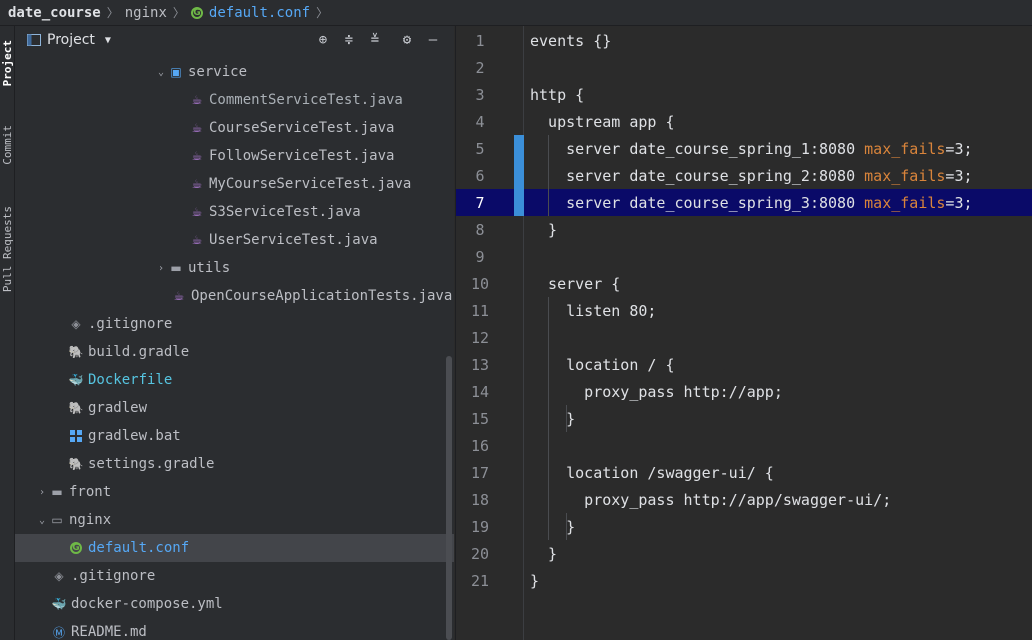 This screenshot has width=1032, height=640. What do you see at coordinates (234, 380) in the screenshot?
I see `tree-item-dockerfile: 🐳 Dockerfile` at bounding box center [234, 380].